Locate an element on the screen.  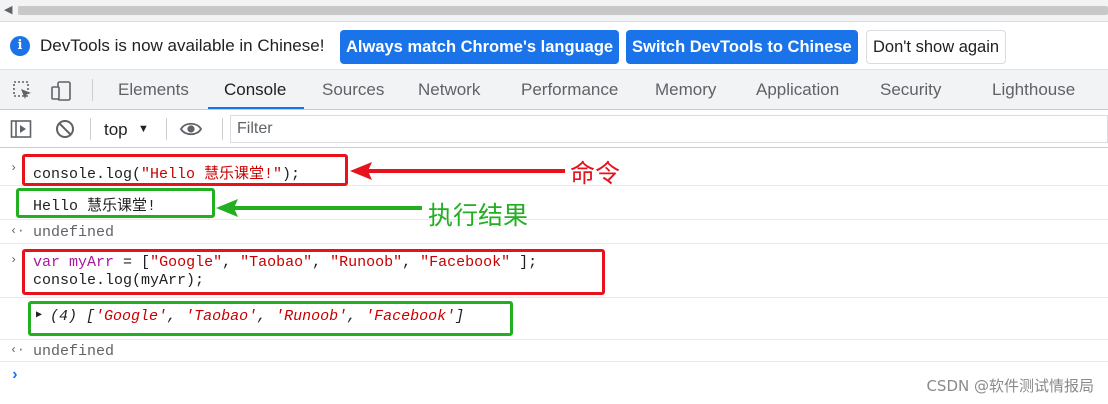
switch-to-chinese-button: Switch DevTools to Chinese is located at coordinates (742, 47).